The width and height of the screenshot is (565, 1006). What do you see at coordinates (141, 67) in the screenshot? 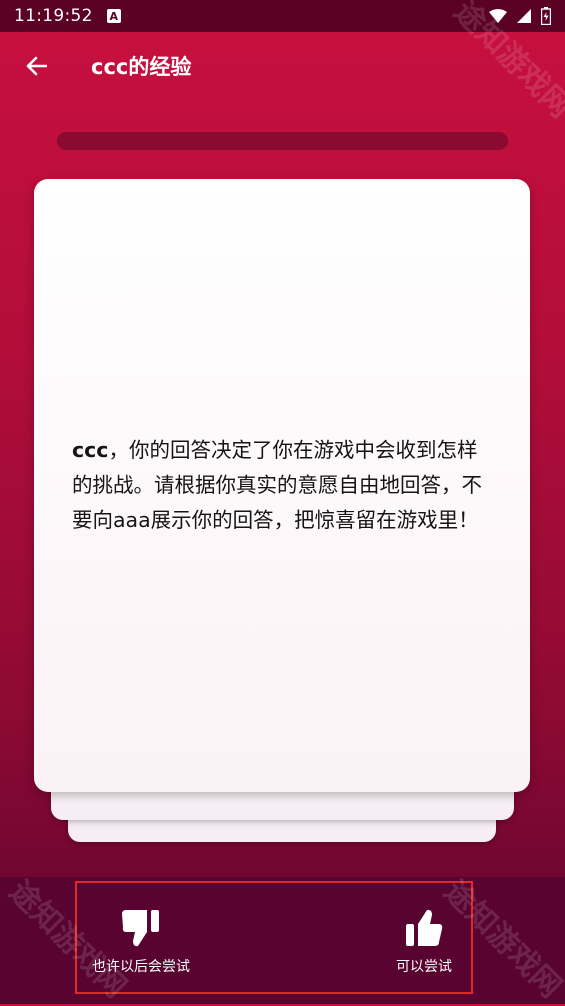
I see `page-title: ccc的经验` at bounding box center [141, 67].